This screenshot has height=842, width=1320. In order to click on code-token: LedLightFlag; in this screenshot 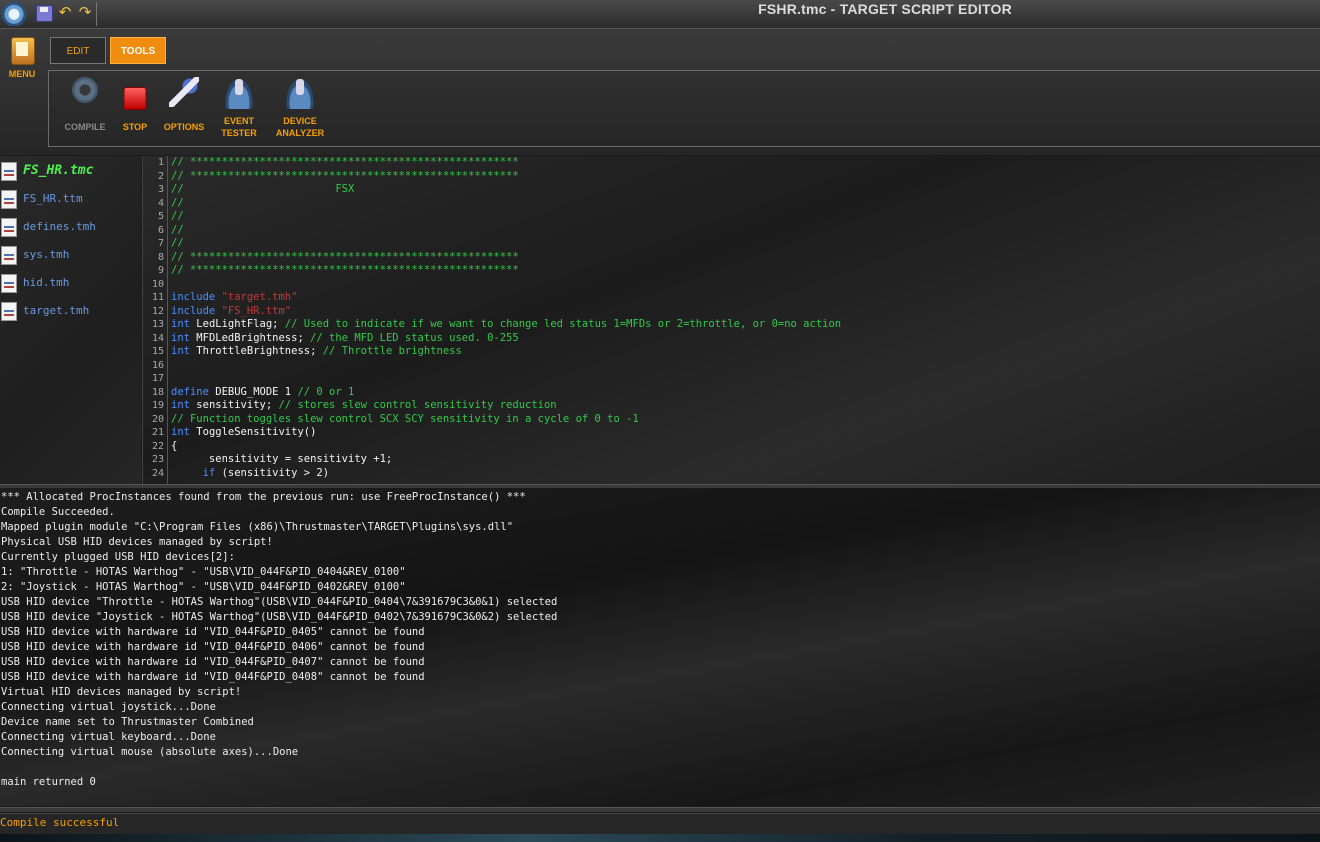, I will do `click(240, 324)`.